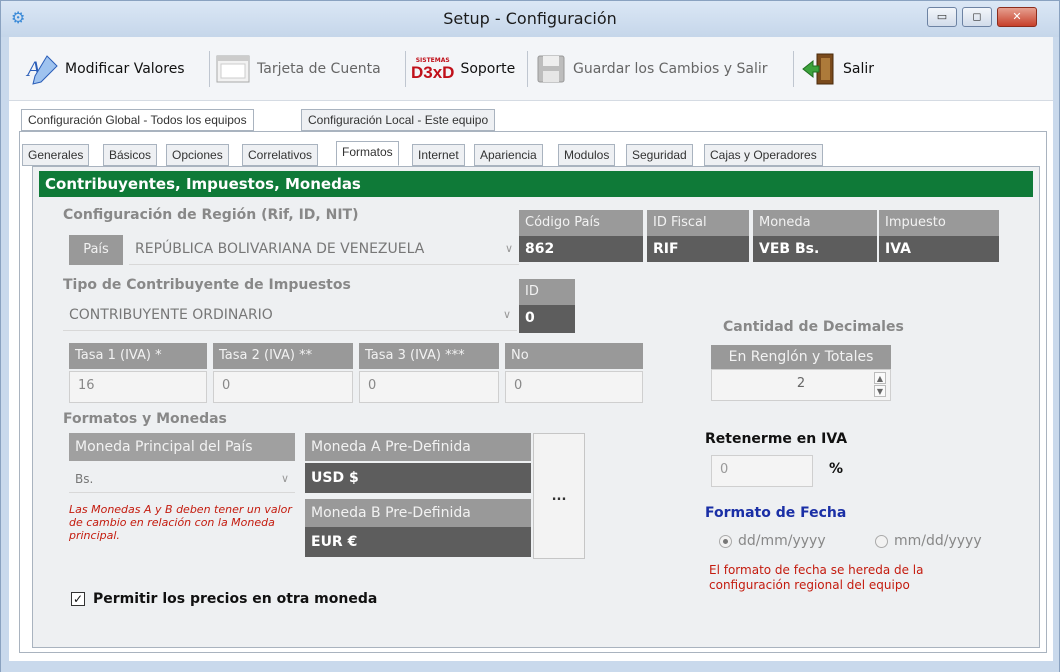 The image size is (1060, 672). Describe the element at coordinates (574, 356) in the screenshot. I see `no-label: No` at that location.